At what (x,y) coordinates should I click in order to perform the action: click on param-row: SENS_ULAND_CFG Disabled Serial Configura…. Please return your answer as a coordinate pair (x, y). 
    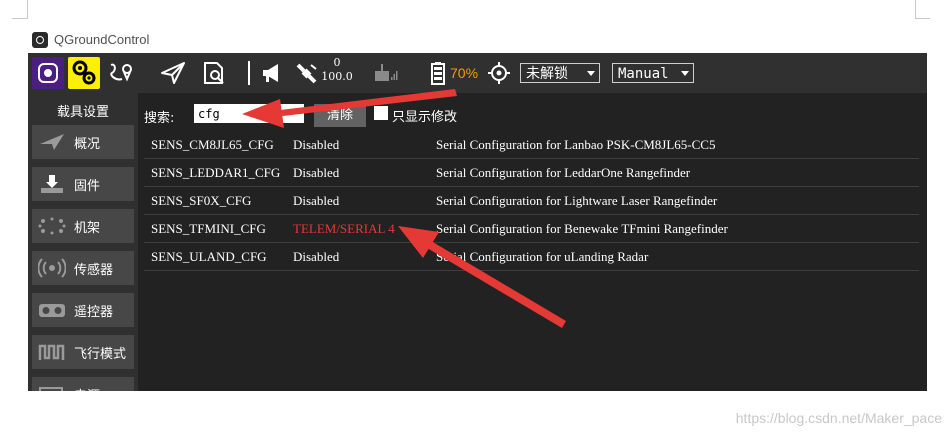
    Looking at the image, I should click on (531, 256).